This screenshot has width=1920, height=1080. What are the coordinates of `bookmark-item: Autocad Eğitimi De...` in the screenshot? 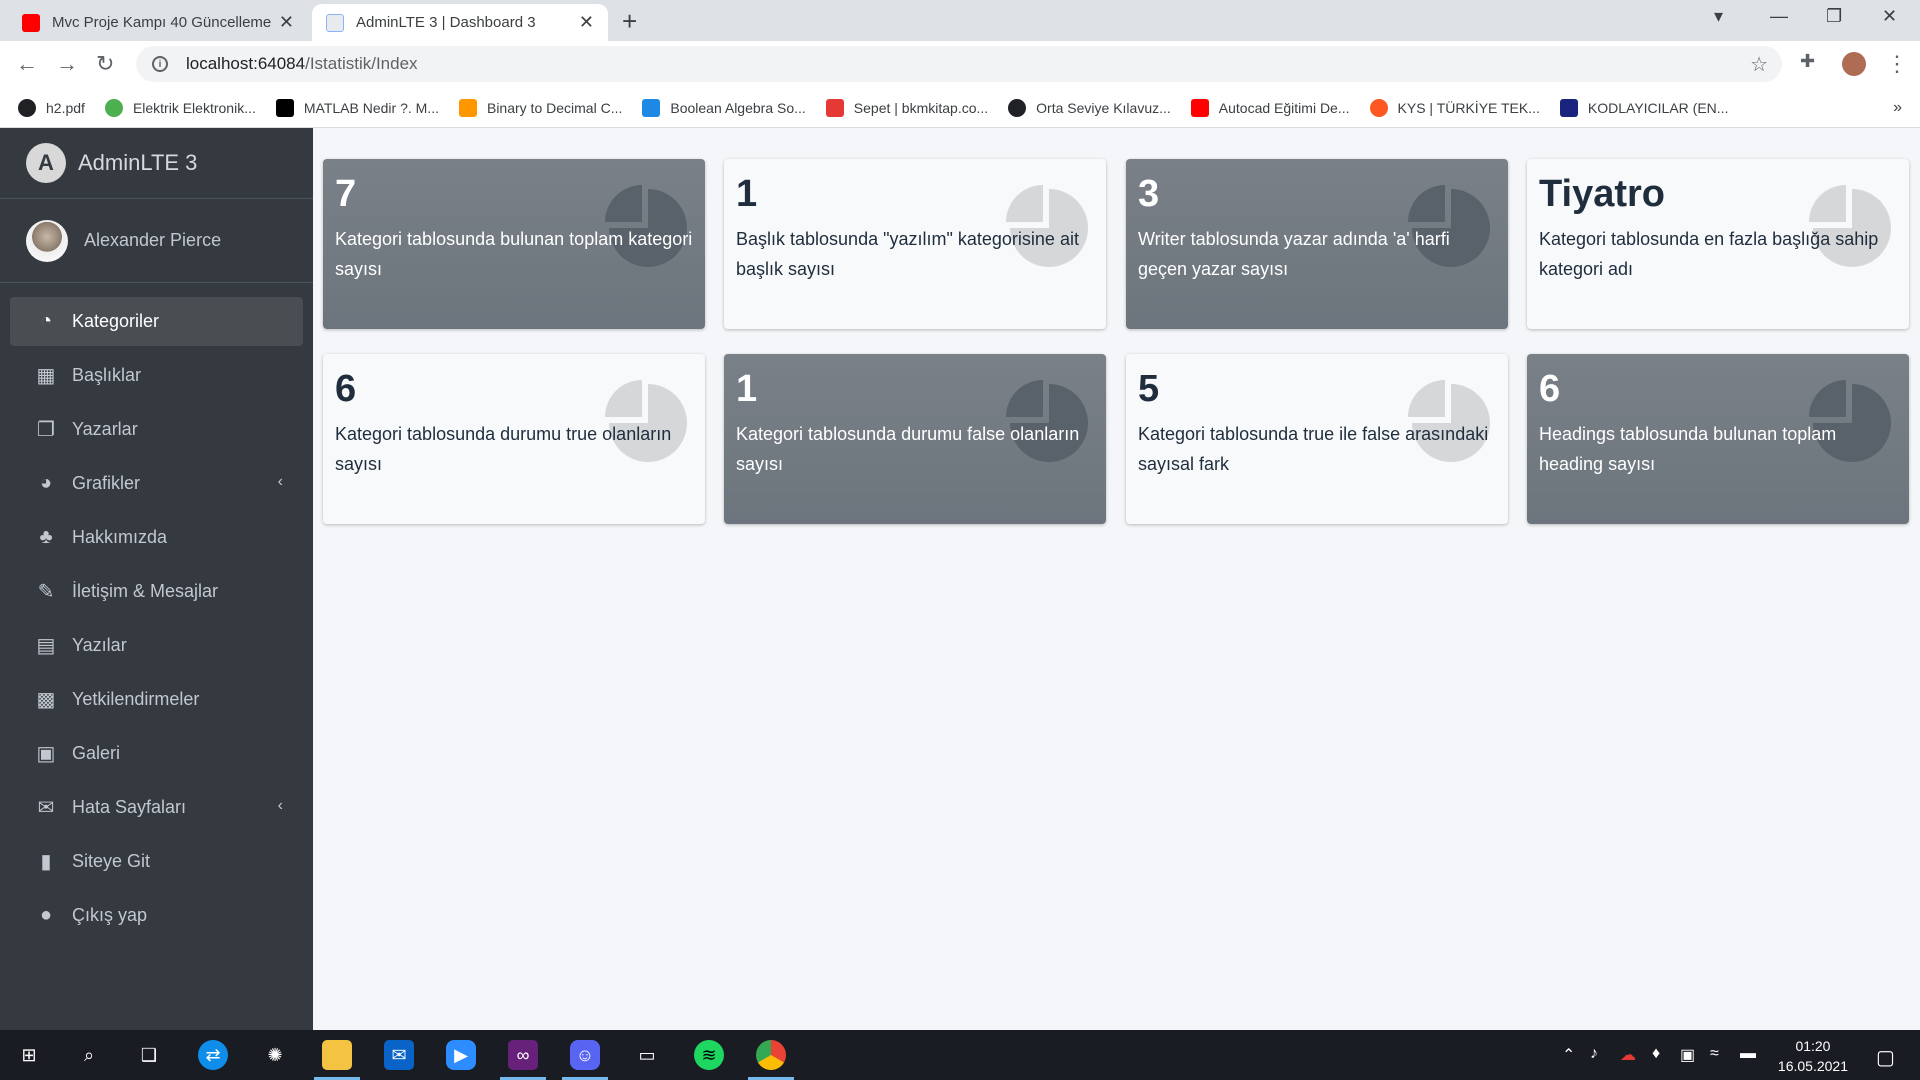 It's located at (1270, 107).